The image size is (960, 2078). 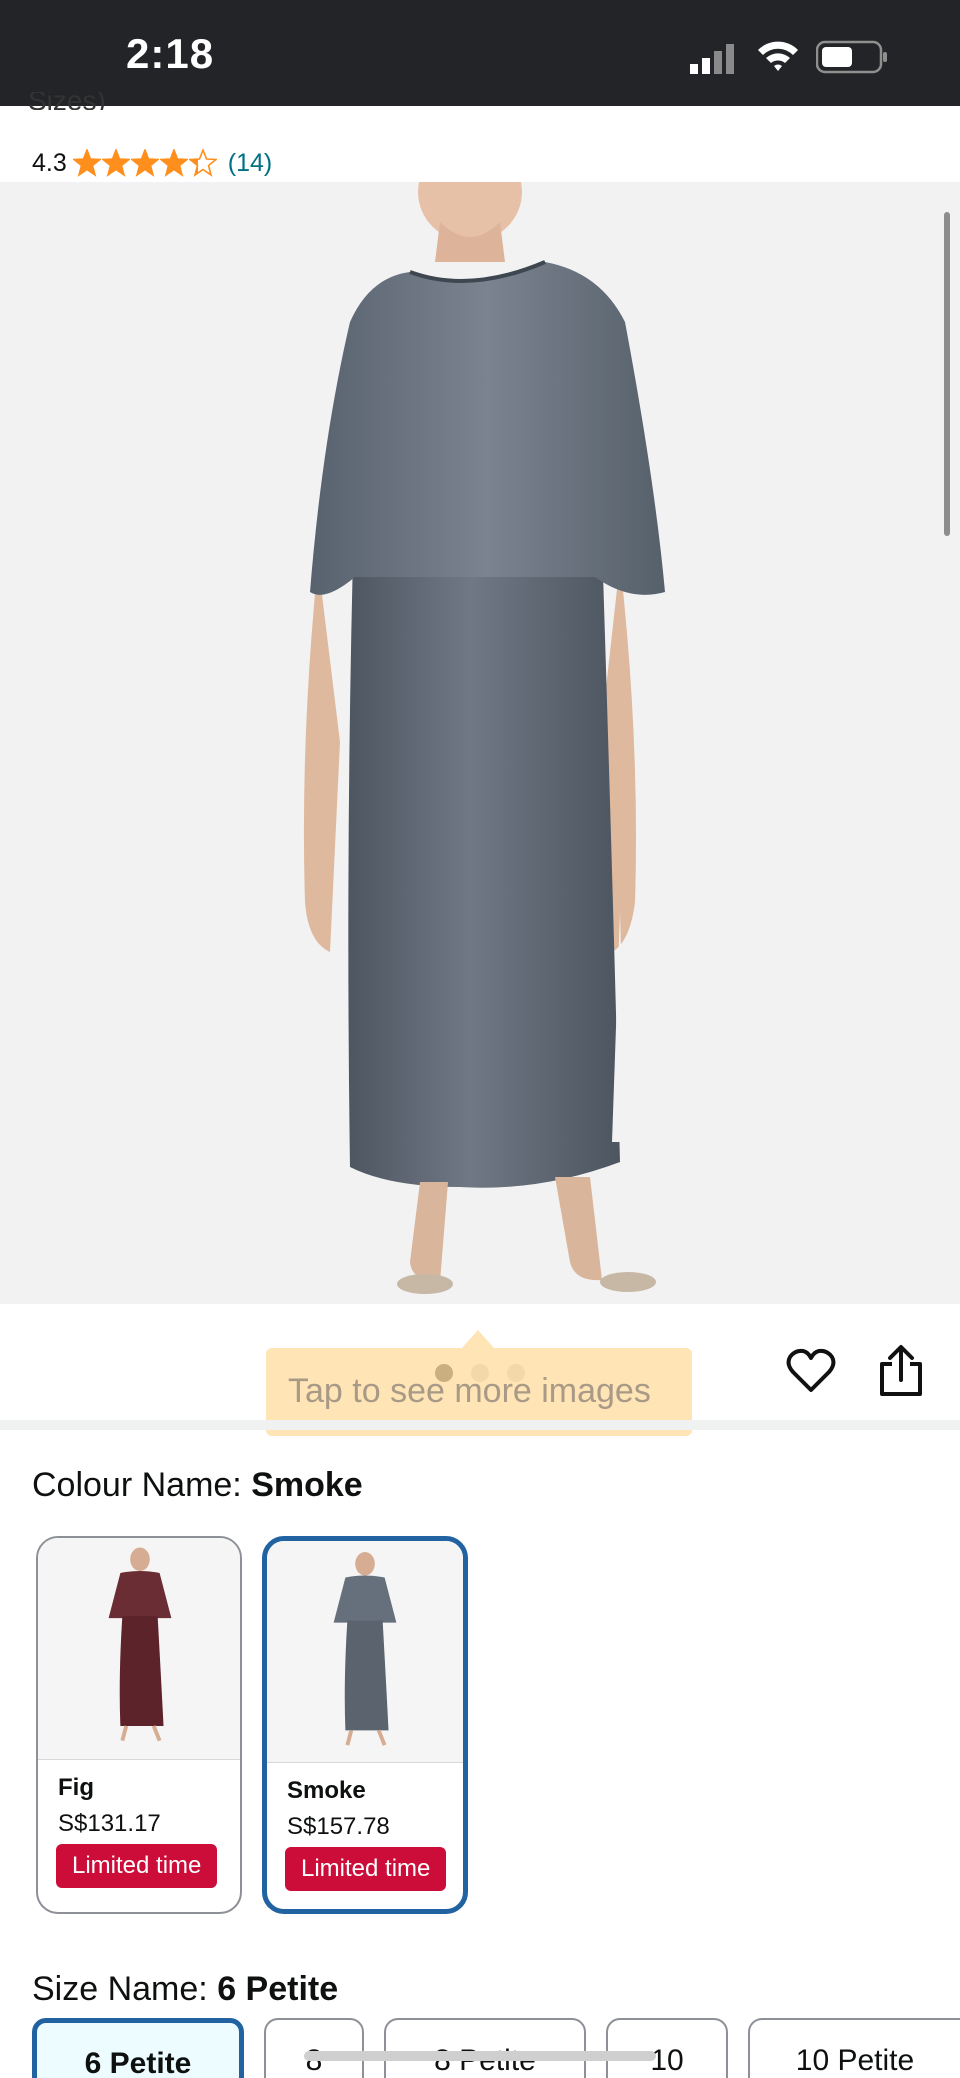 What do you see at coordinates (125, 1989) in the screenshot?
I see `size-label-text: Size Name:` at bounding box center [125, 1989].